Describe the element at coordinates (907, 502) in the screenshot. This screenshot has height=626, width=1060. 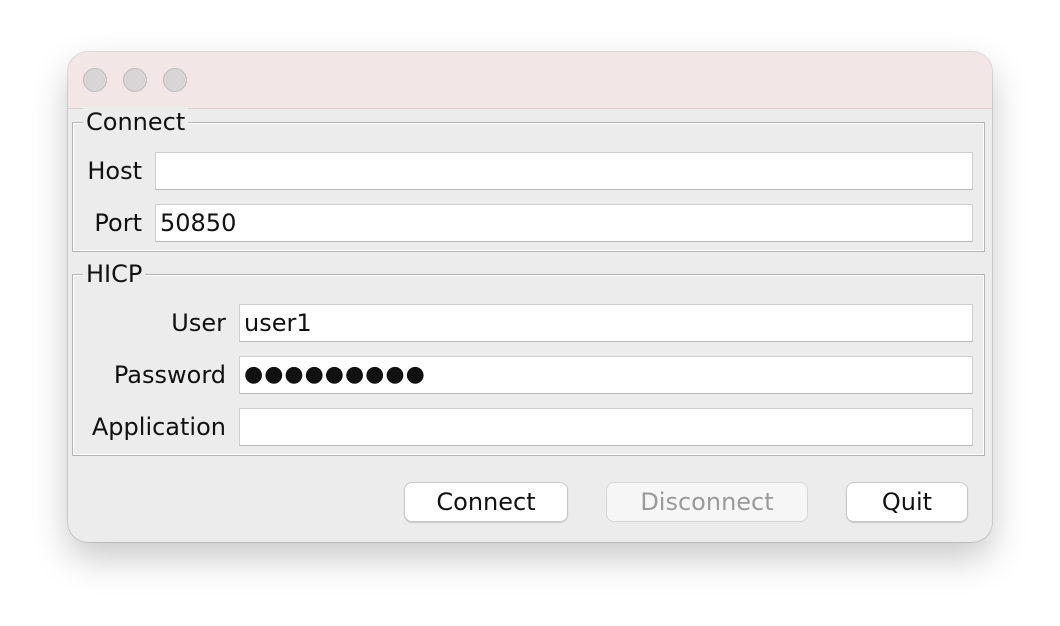
I see `quit-button: Quit` at that location.